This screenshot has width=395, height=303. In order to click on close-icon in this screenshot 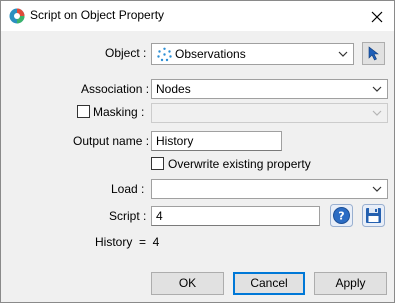, I will do `click(377, 17)`.